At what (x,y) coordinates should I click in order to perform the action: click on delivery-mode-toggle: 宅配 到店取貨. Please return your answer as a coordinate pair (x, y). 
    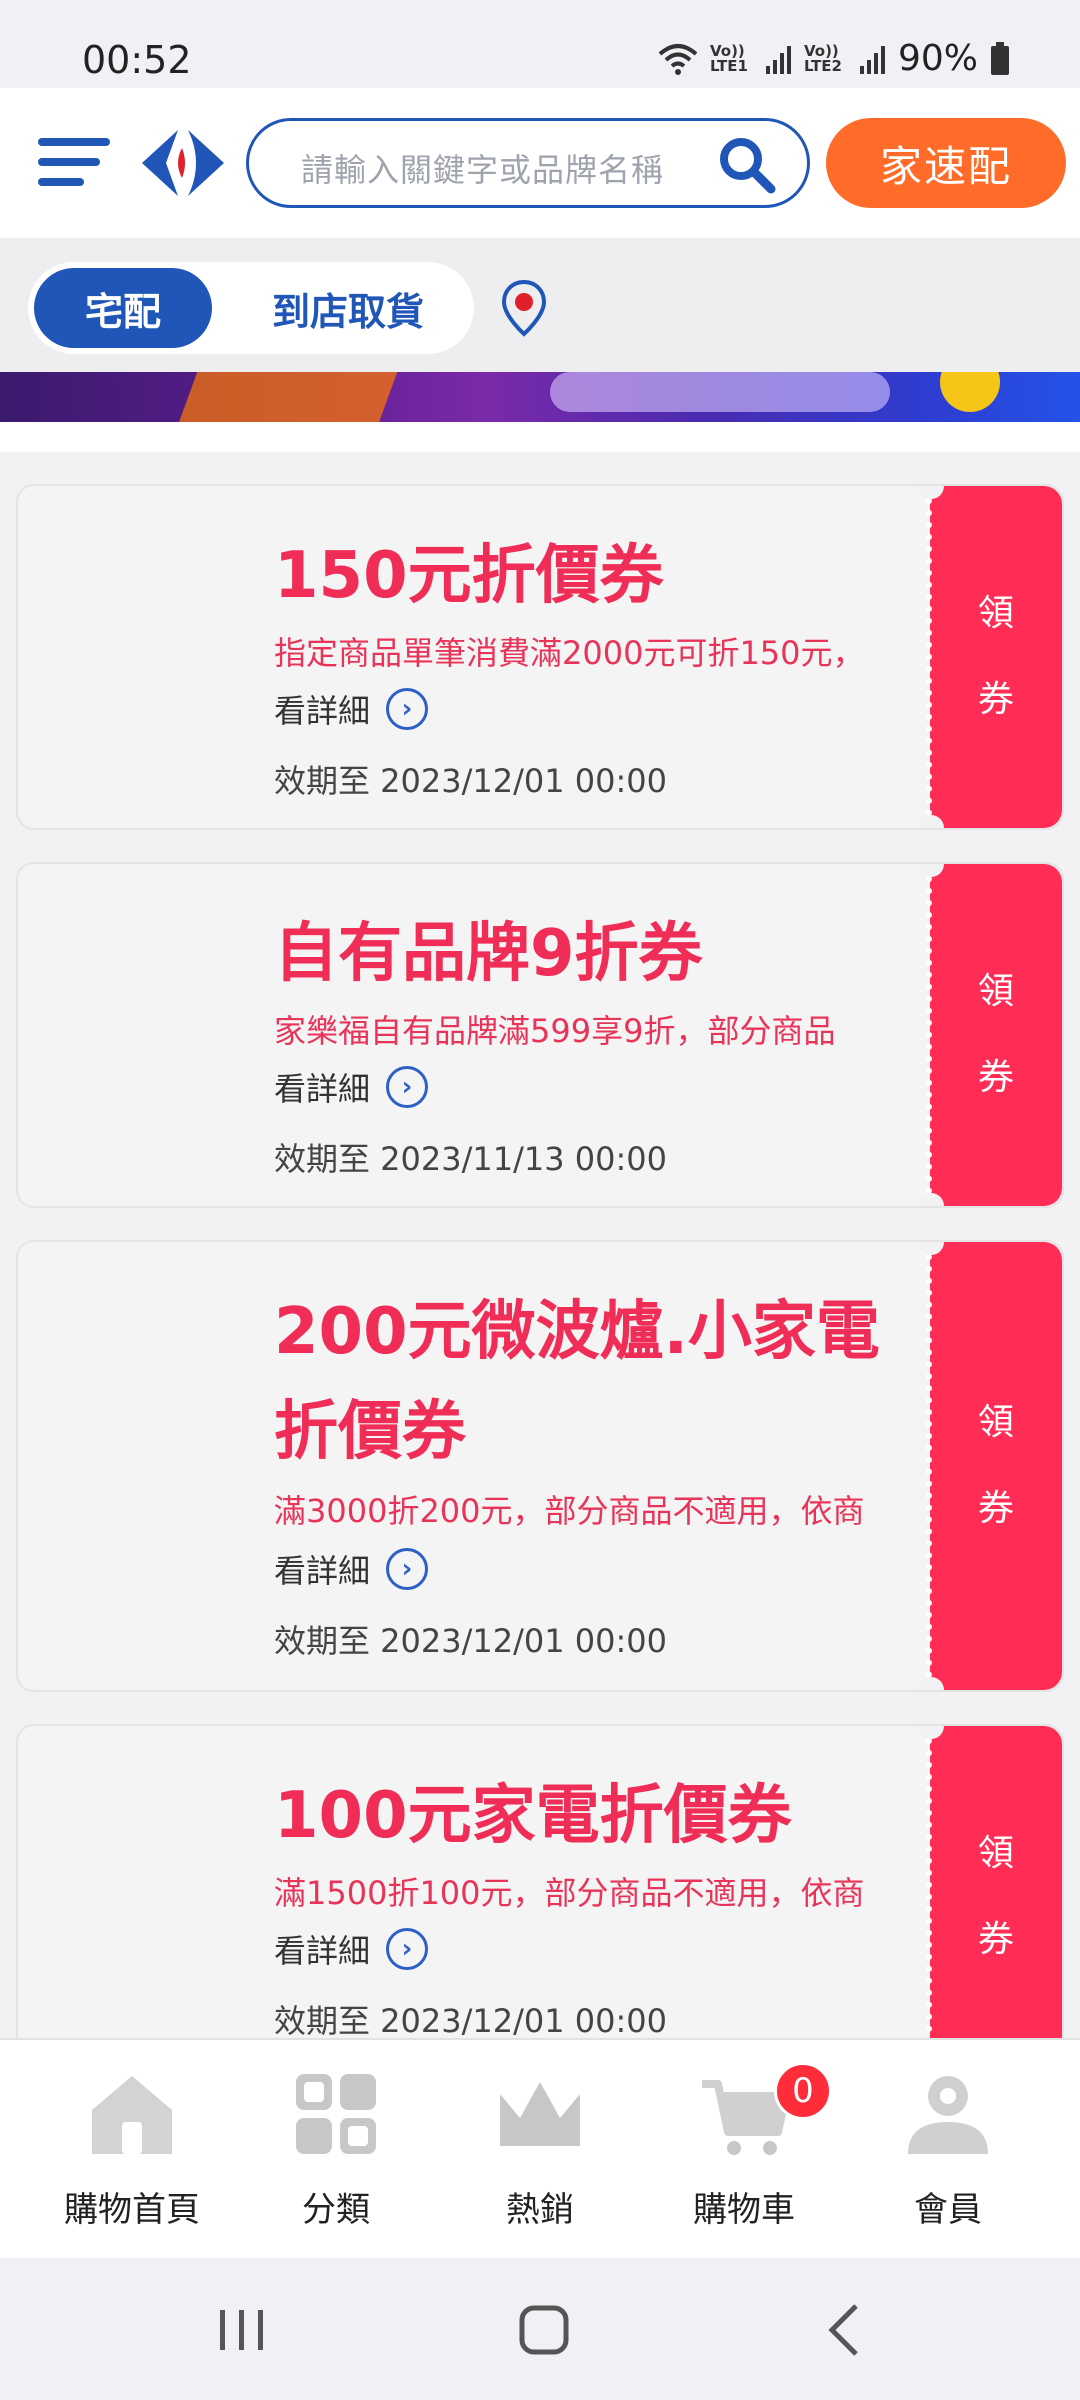
    Looking at the image, I should click on (251, 308).